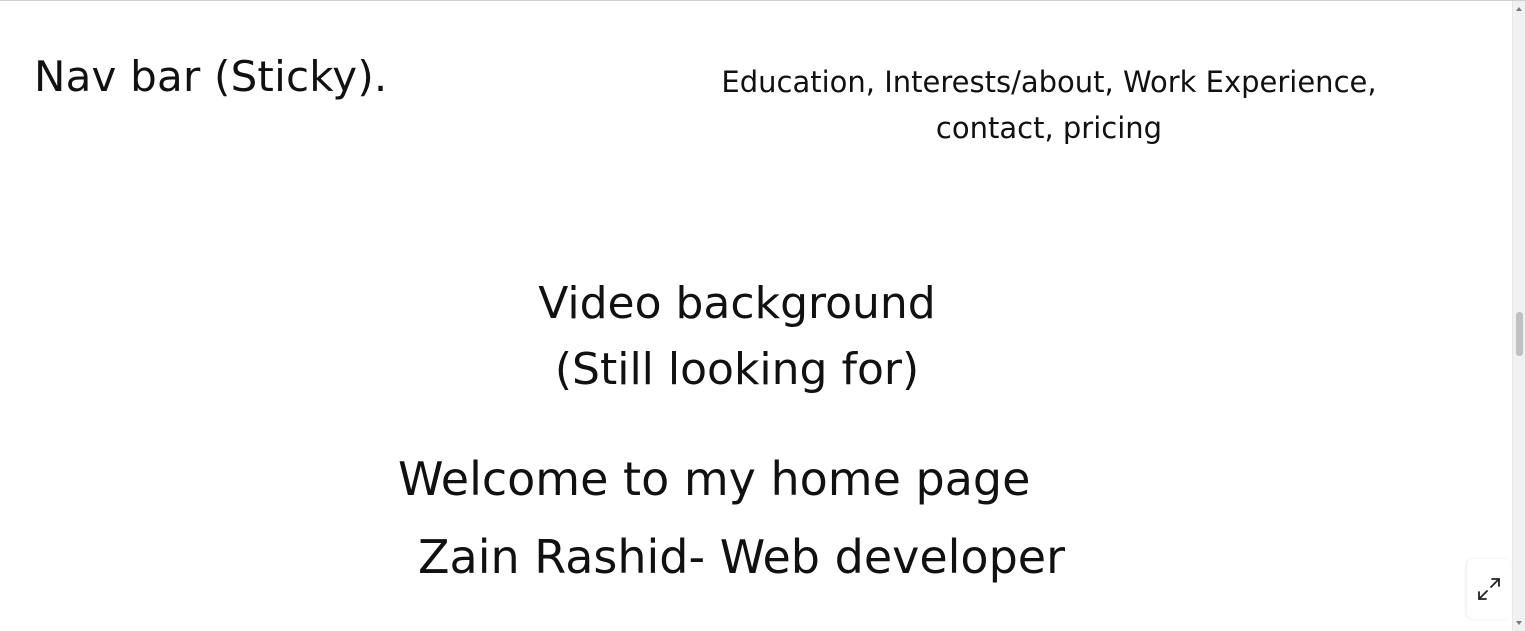  What do you see at coordinates (1519, 623) in the screenshot?
I see `scroll-down-arrow-icon` at bounding box center [1519, 623].